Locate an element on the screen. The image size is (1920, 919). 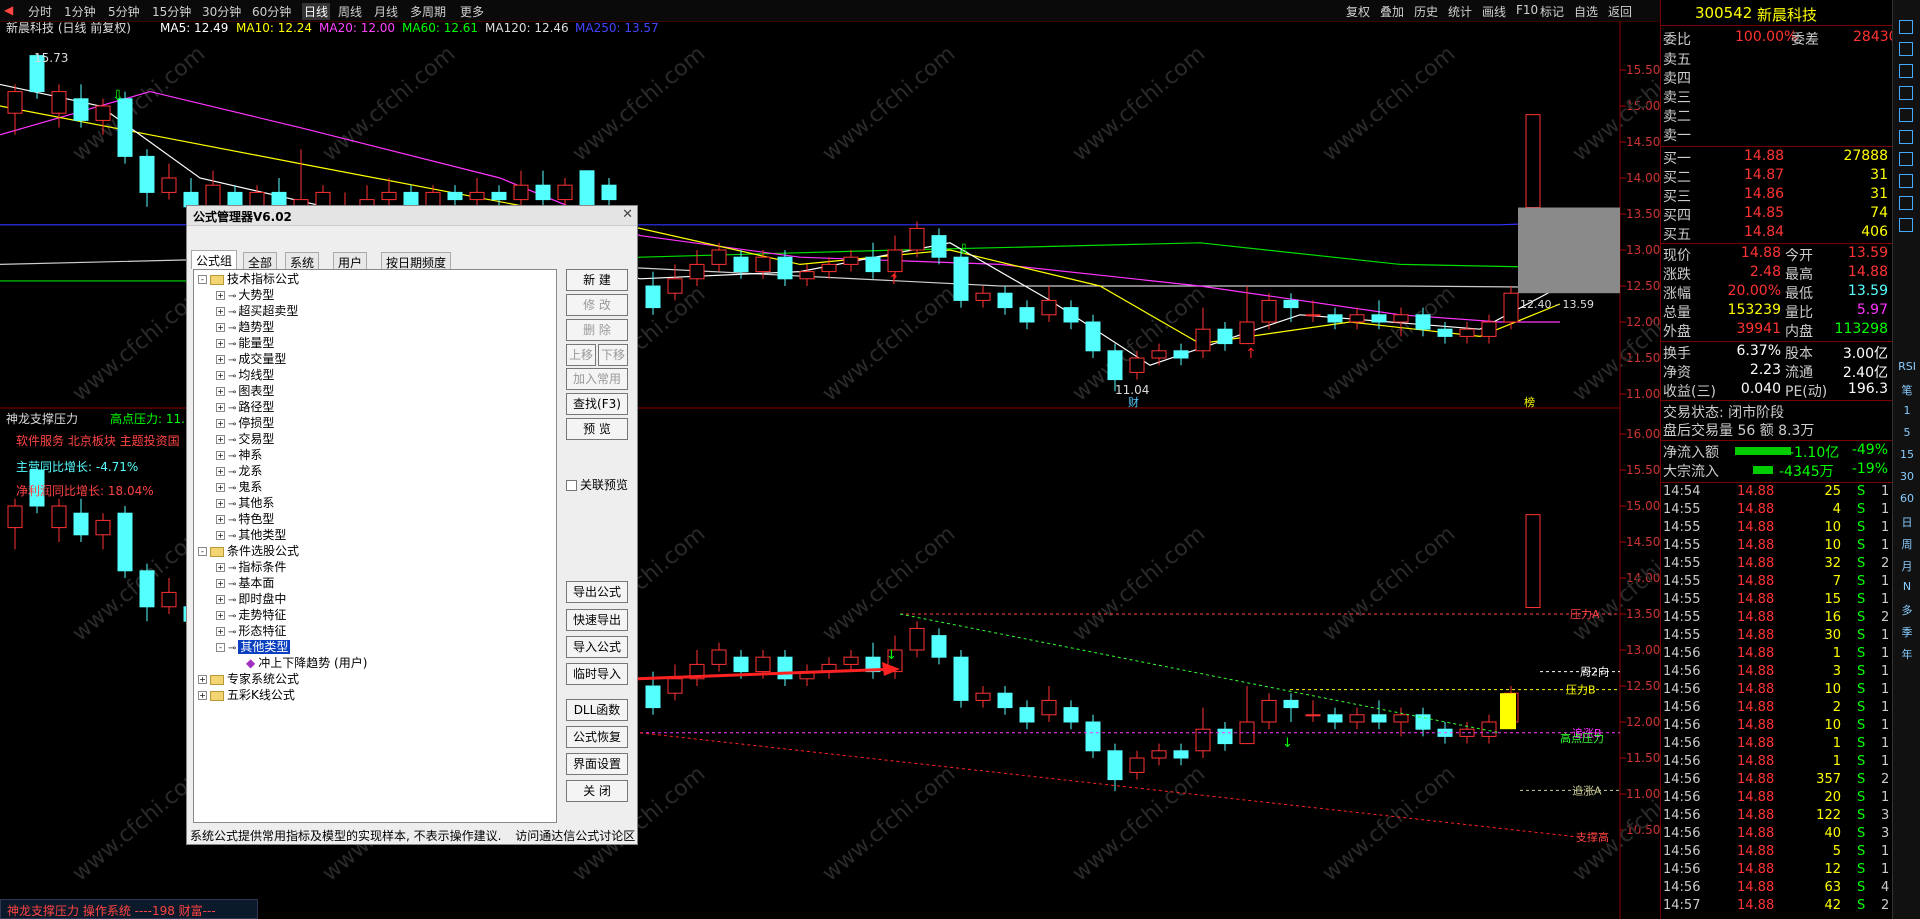
tree-node: - ⊸ 其他类型 is located at coordinates (253, 647).